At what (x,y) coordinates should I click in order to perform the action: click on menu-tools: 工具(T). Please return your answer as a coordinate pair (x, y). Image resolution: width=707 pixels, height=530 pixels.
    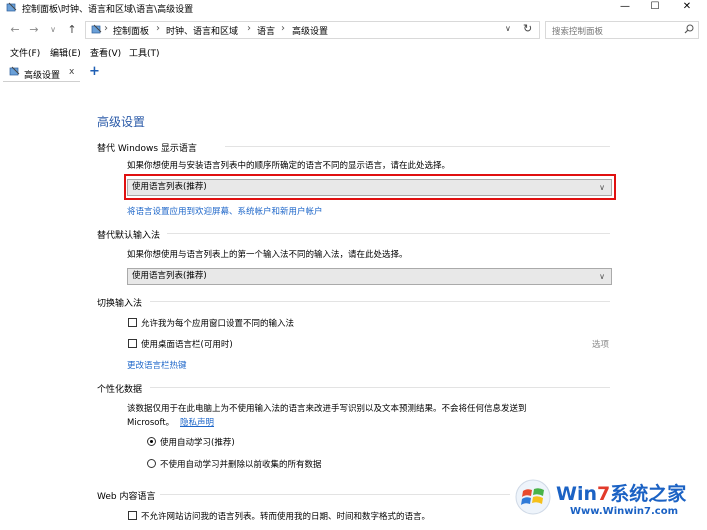
    Looking at the image, I should click on (144, 52).